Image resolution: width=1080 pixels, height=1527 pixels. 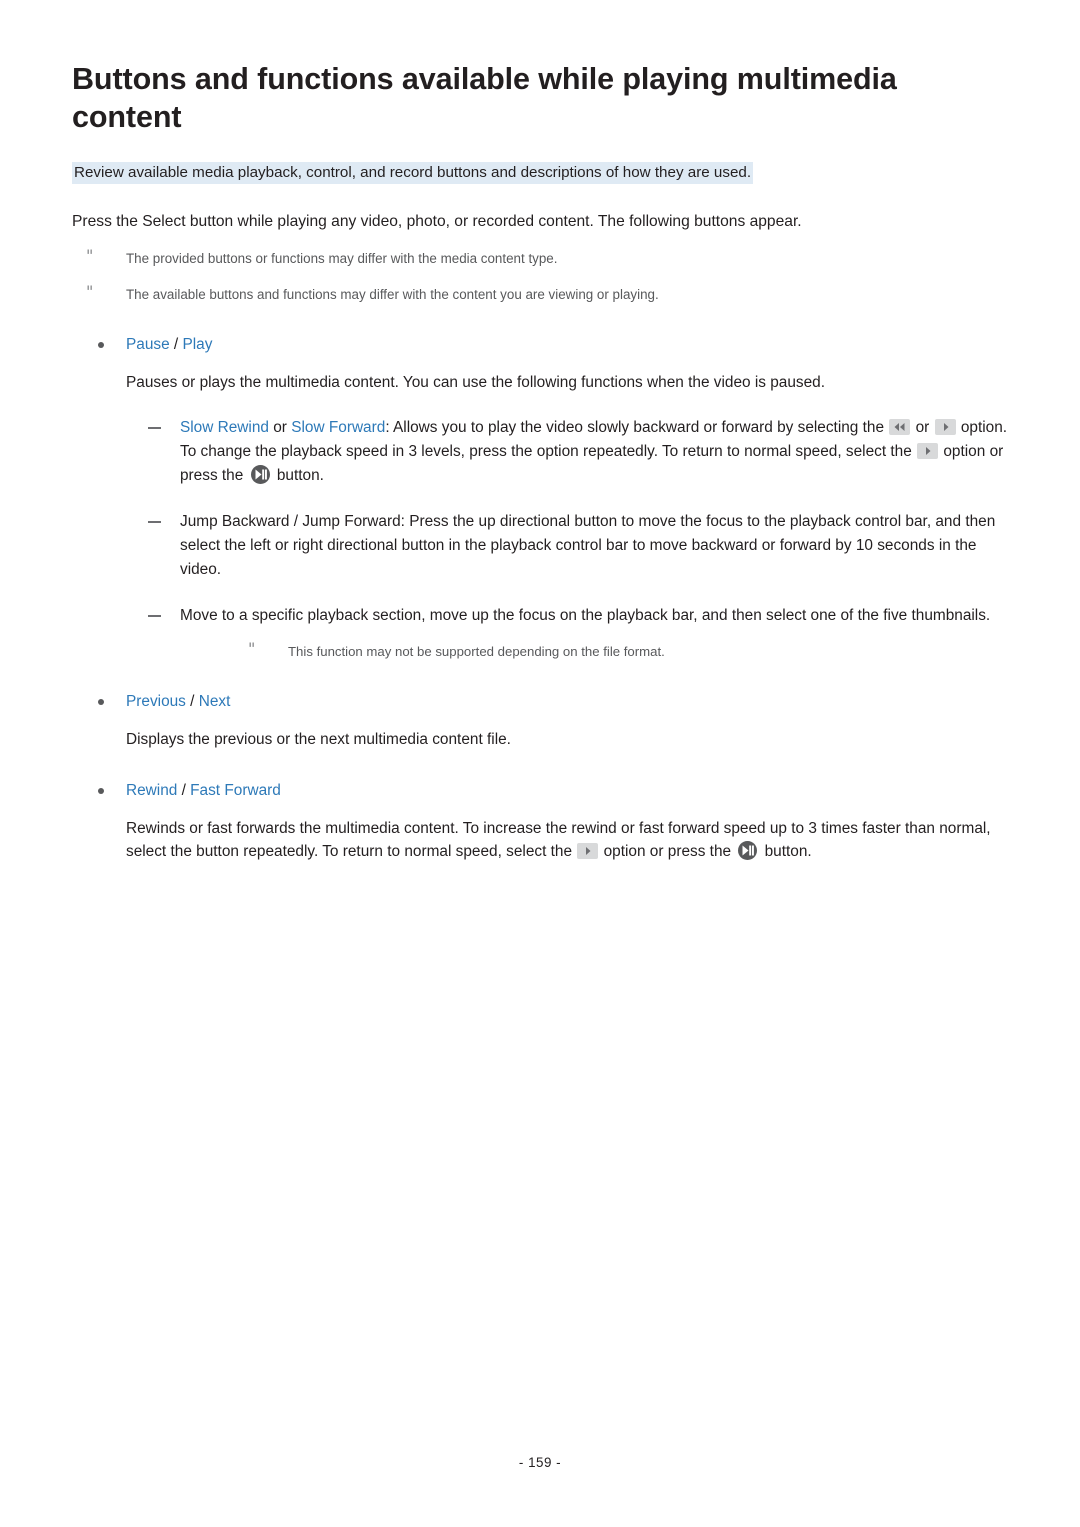 What do you see at coordinates (786, 851) in the screenshot?
I see `body-text-3: button.` at bounding box center [786, 851].